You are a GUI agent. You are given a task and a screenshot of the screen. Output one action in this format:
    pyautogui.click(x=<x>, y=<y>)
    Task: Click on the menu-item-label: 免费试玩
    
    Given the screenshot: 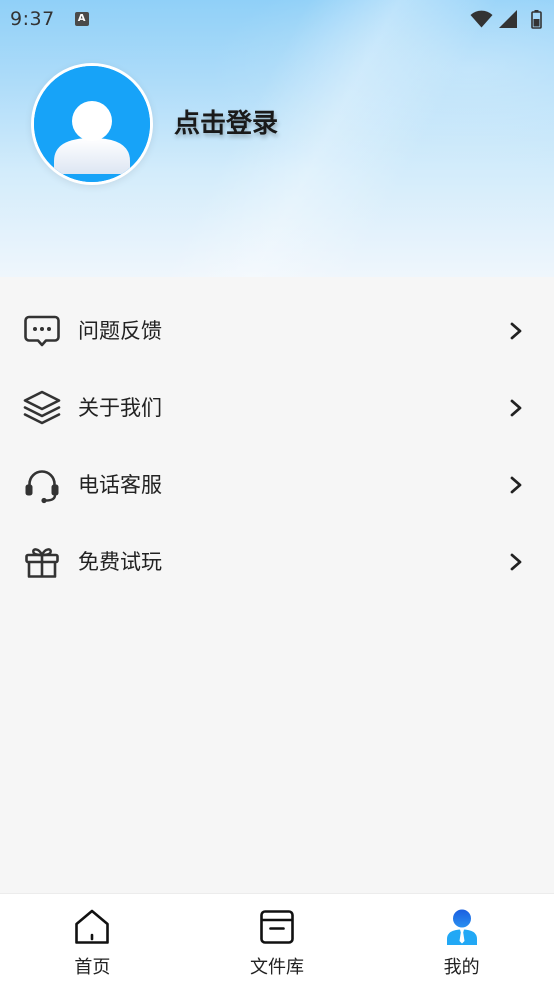 What is the action you would take?
    pyautogui.click(x=120, y=561)
    